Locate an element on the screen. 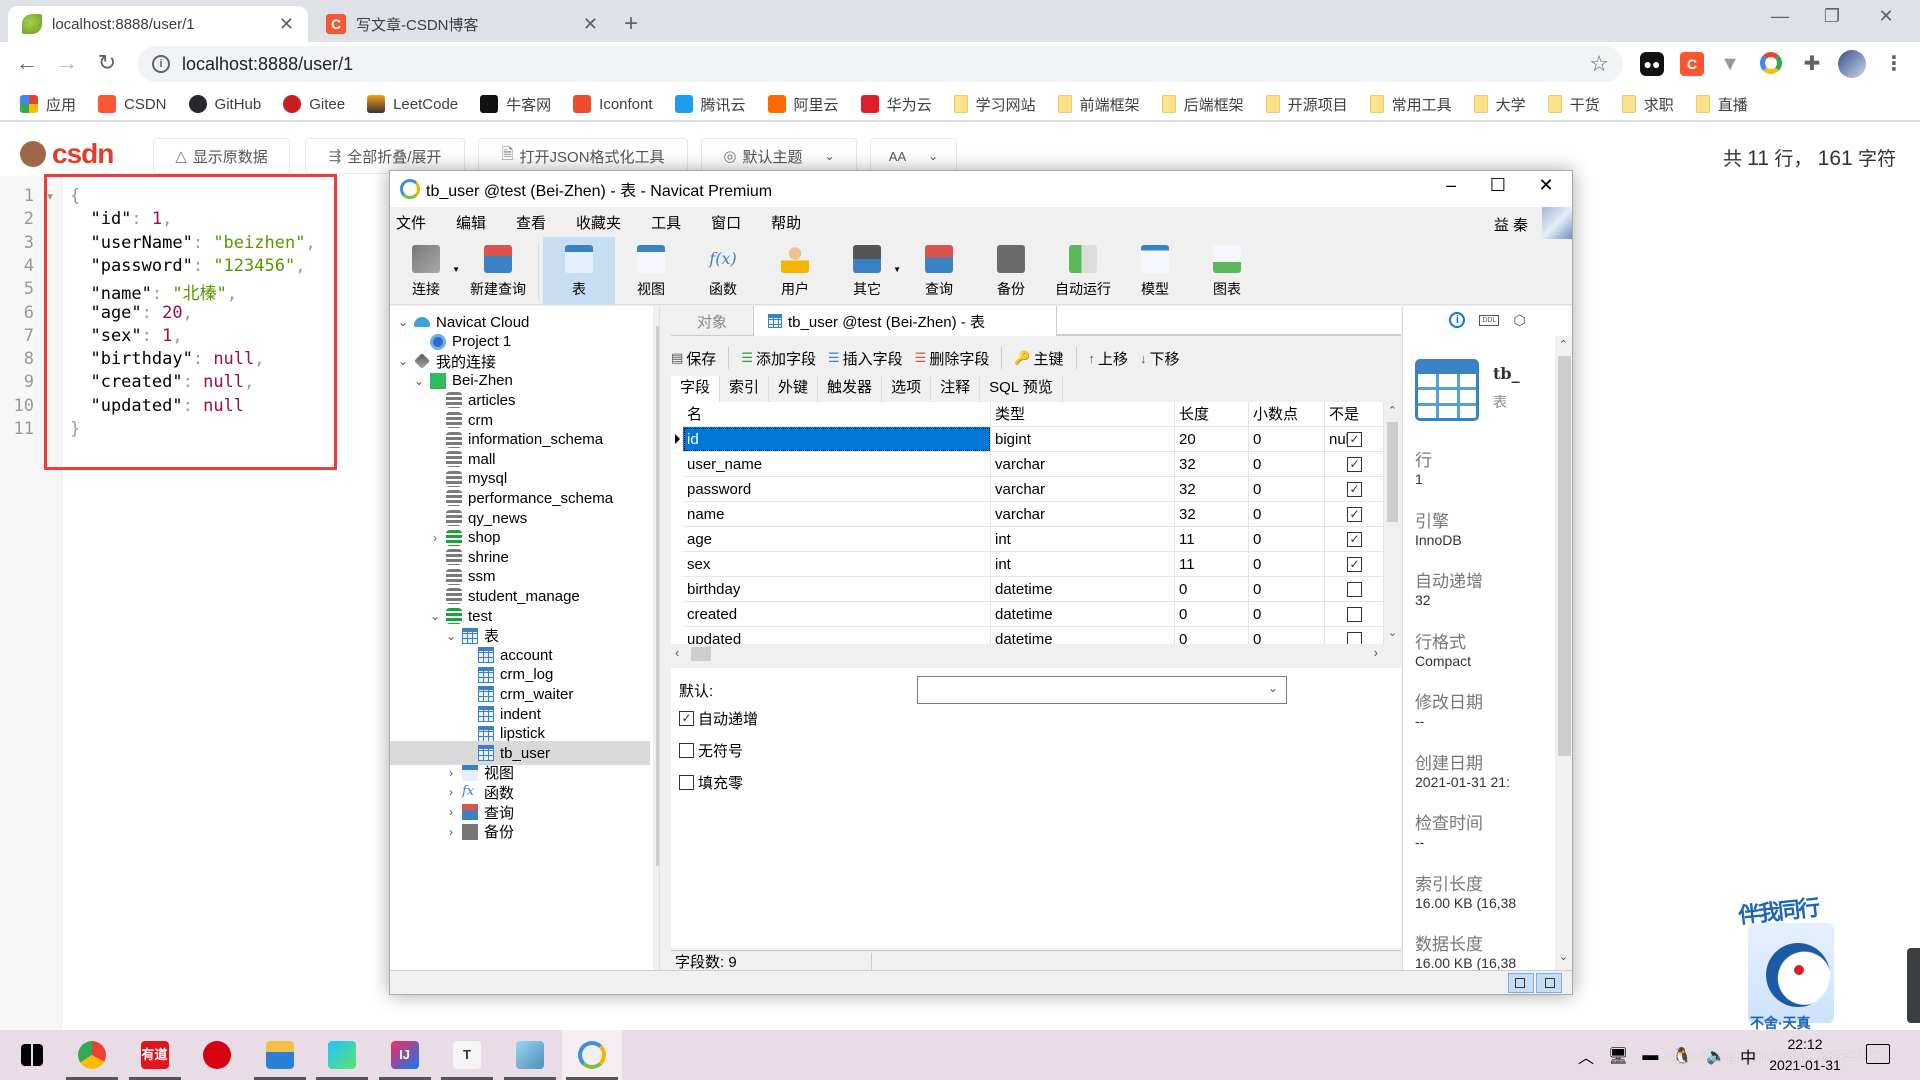 The image size is (1920, 1080). close-tab-icon: ✕ is located at coordinates (286, 24).